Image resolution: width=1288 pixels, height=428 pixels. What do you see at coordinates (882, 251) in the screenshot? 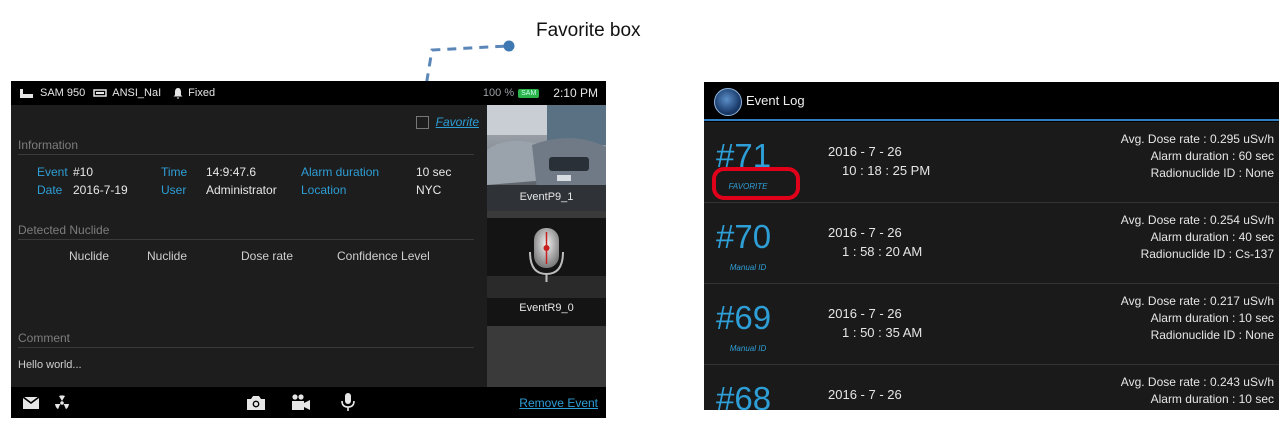
I see `event-time: 1 : 58 : 20 AM` at bounding box center [882, 251].